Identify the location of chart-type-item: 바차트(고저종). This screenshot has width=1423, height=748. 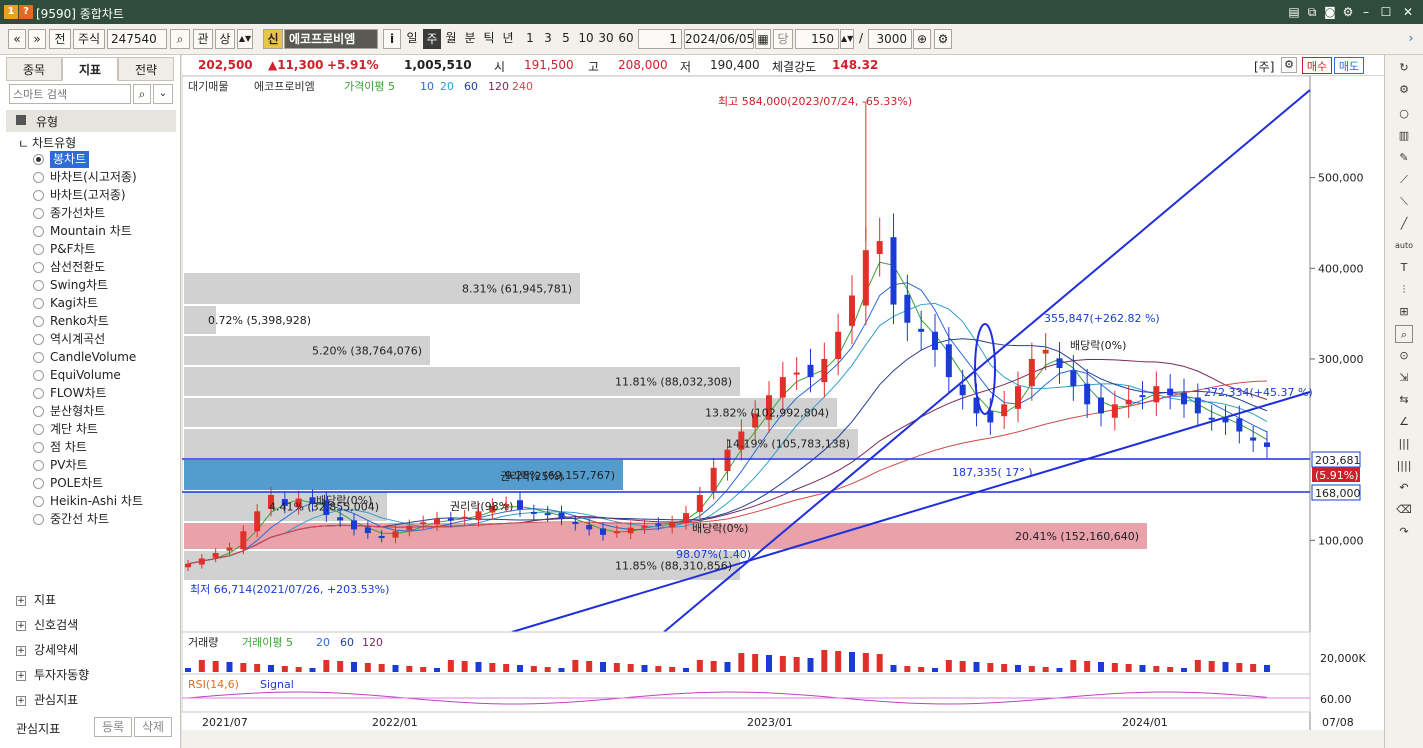
(88, 195).